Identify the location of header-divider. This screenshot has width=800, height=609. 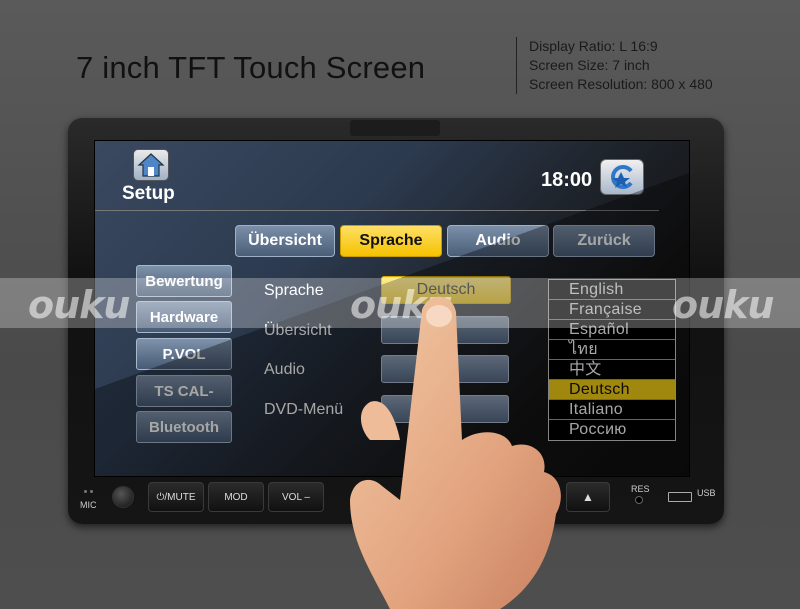
(377, 210).